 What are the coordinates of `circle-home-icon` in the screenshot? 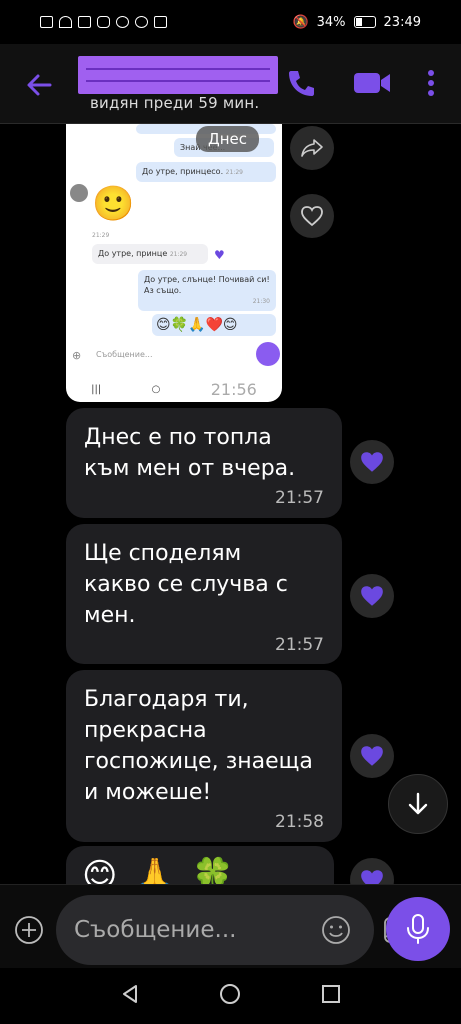 It's located at (230, 994).